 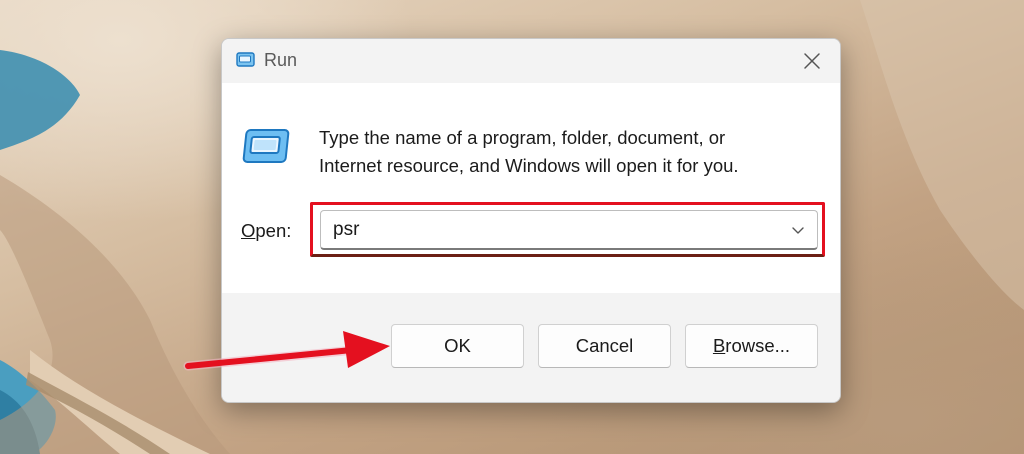 I want to click on close-icon, so click(x=812, y=61).